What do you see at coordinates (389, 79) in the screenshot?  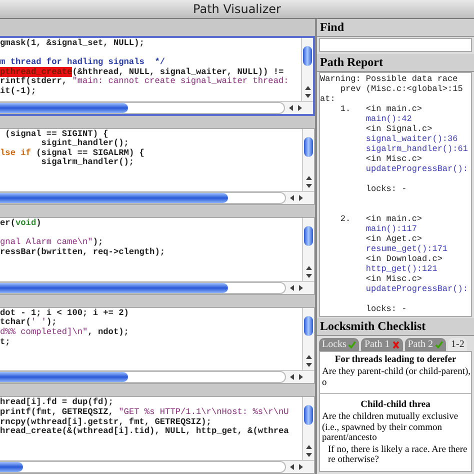 I see `report-line: Warning: Possible data race` at bounding box center [389, 79].